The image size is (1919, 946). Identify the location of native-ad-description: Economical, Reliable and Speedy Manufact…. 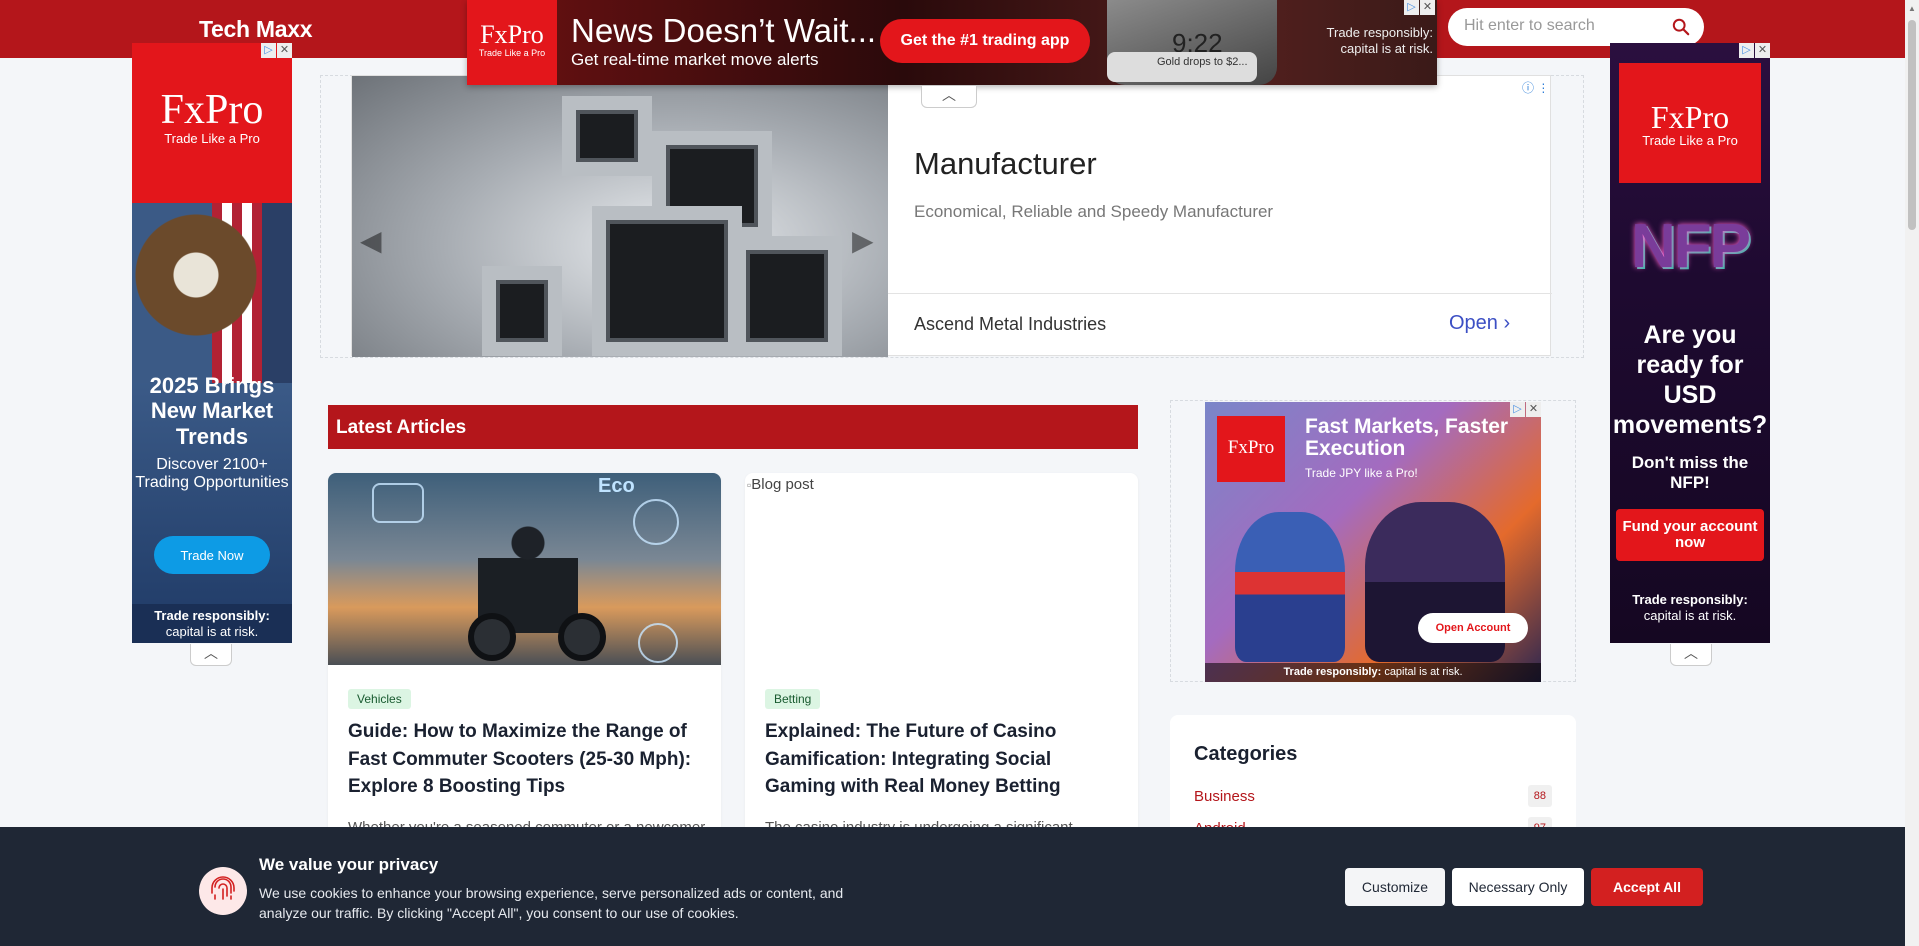
(1094, 211).